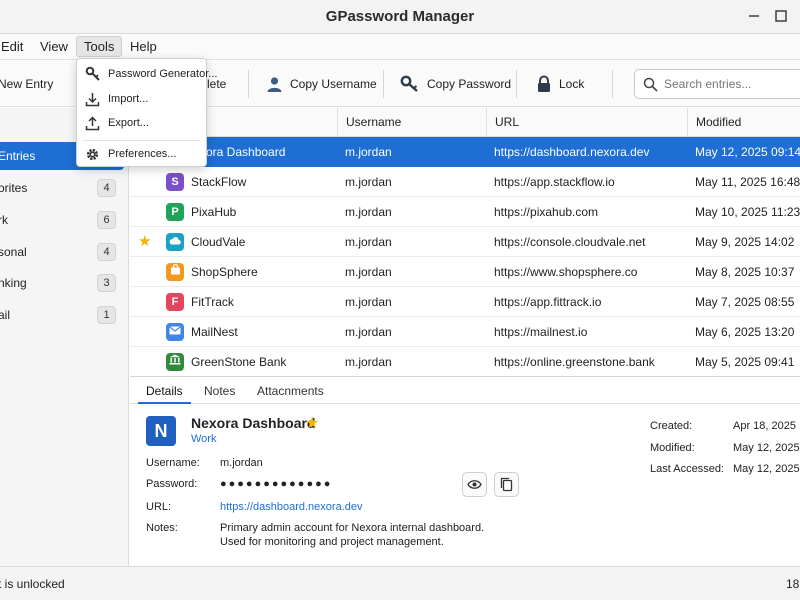 The height and width of the screenshot is (600, 800). What do you see at coordinates (164, 390) in the screenshot?
I see `tab-details: Details` at bounding box center [164, 390].